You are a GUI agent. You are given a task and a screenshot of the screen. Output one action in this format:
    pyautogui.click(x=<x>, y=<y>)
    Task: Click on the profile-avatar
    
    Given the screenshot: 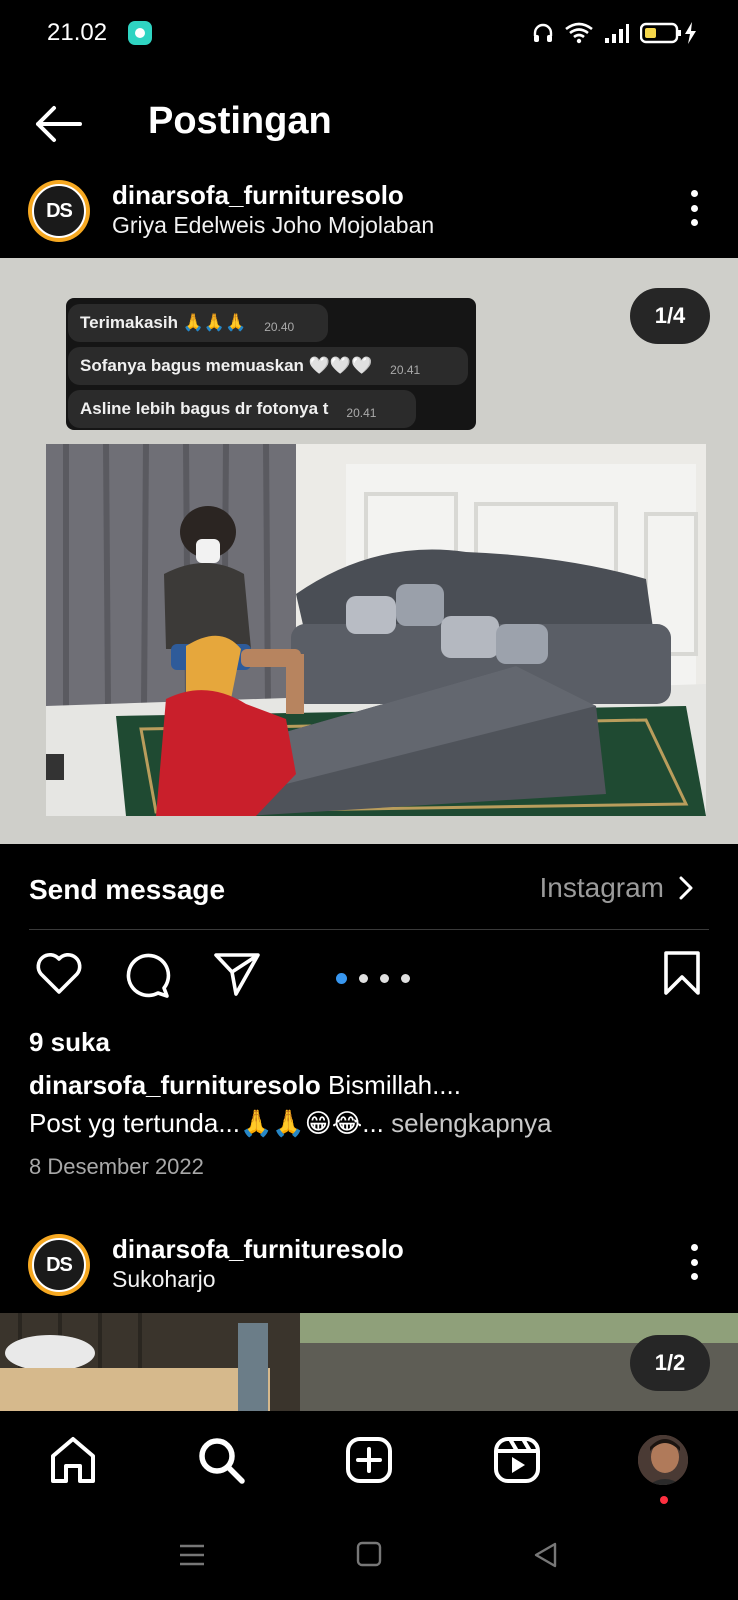 What is the action you would take?
    pyautogui.click(x=663, y=1460)
    